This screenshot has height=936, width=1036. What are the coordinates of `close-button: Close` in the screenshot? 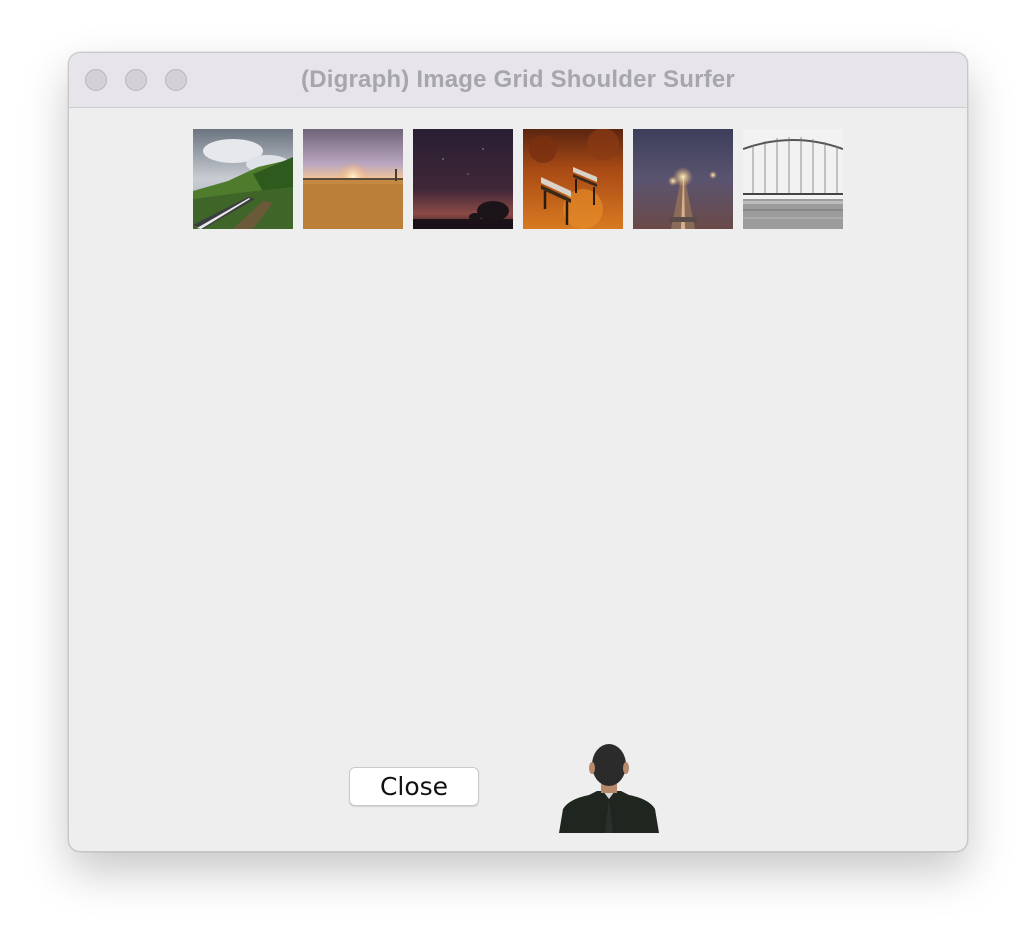 It's located at (414, 786).